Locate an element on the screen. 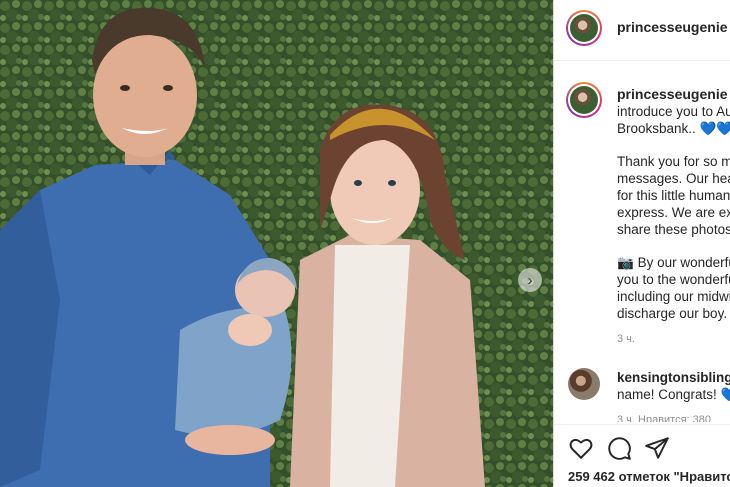  next-photo-button: › is located at coordinates (530, 280).